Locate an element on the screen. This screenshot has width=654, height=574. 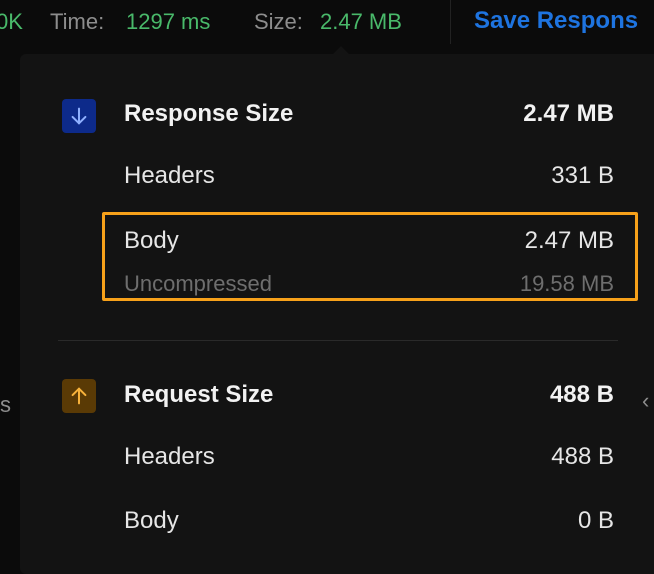
response-body-label: Body is located at coordinates (151, 240).